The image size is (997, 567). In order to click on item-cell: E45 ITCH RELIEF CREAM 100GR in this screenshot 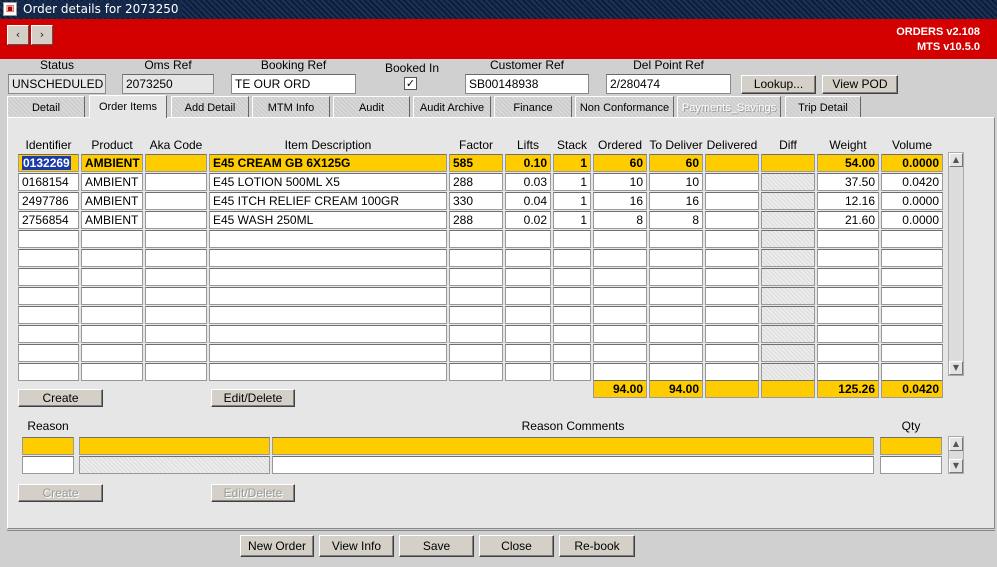, I will do `click(328, 201)`.